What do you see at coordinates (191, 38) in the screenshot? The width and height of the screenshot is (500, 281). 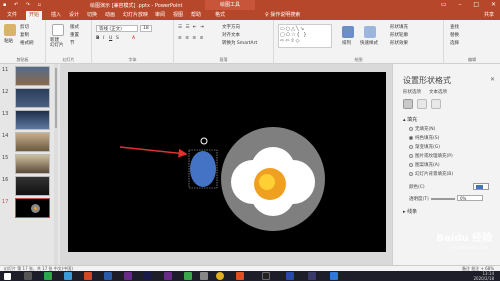 I see `align-buttons: ≡ ≡ ≡ ≡` at bounding box center [191, 38].